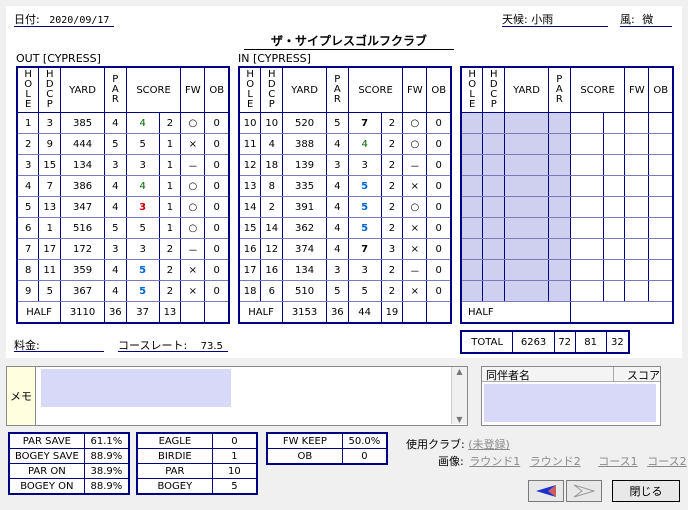  Describe the element at coordinates (646, 491) in the screenshot. I see `close-button: 閉じる` at that location.